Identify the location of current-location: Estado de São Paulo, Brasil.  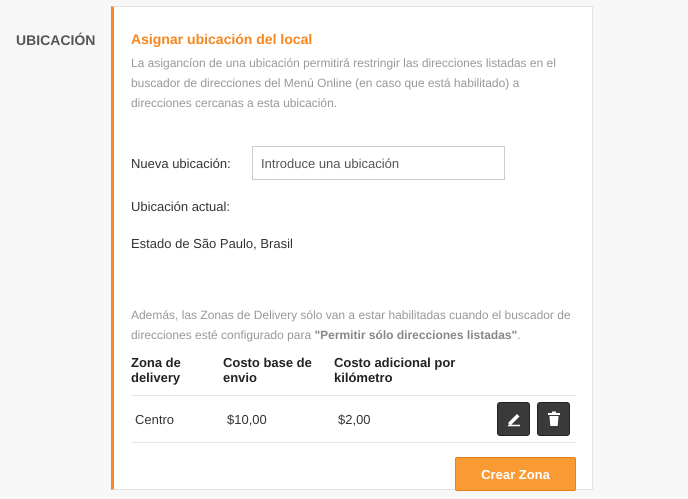
(212, 243).